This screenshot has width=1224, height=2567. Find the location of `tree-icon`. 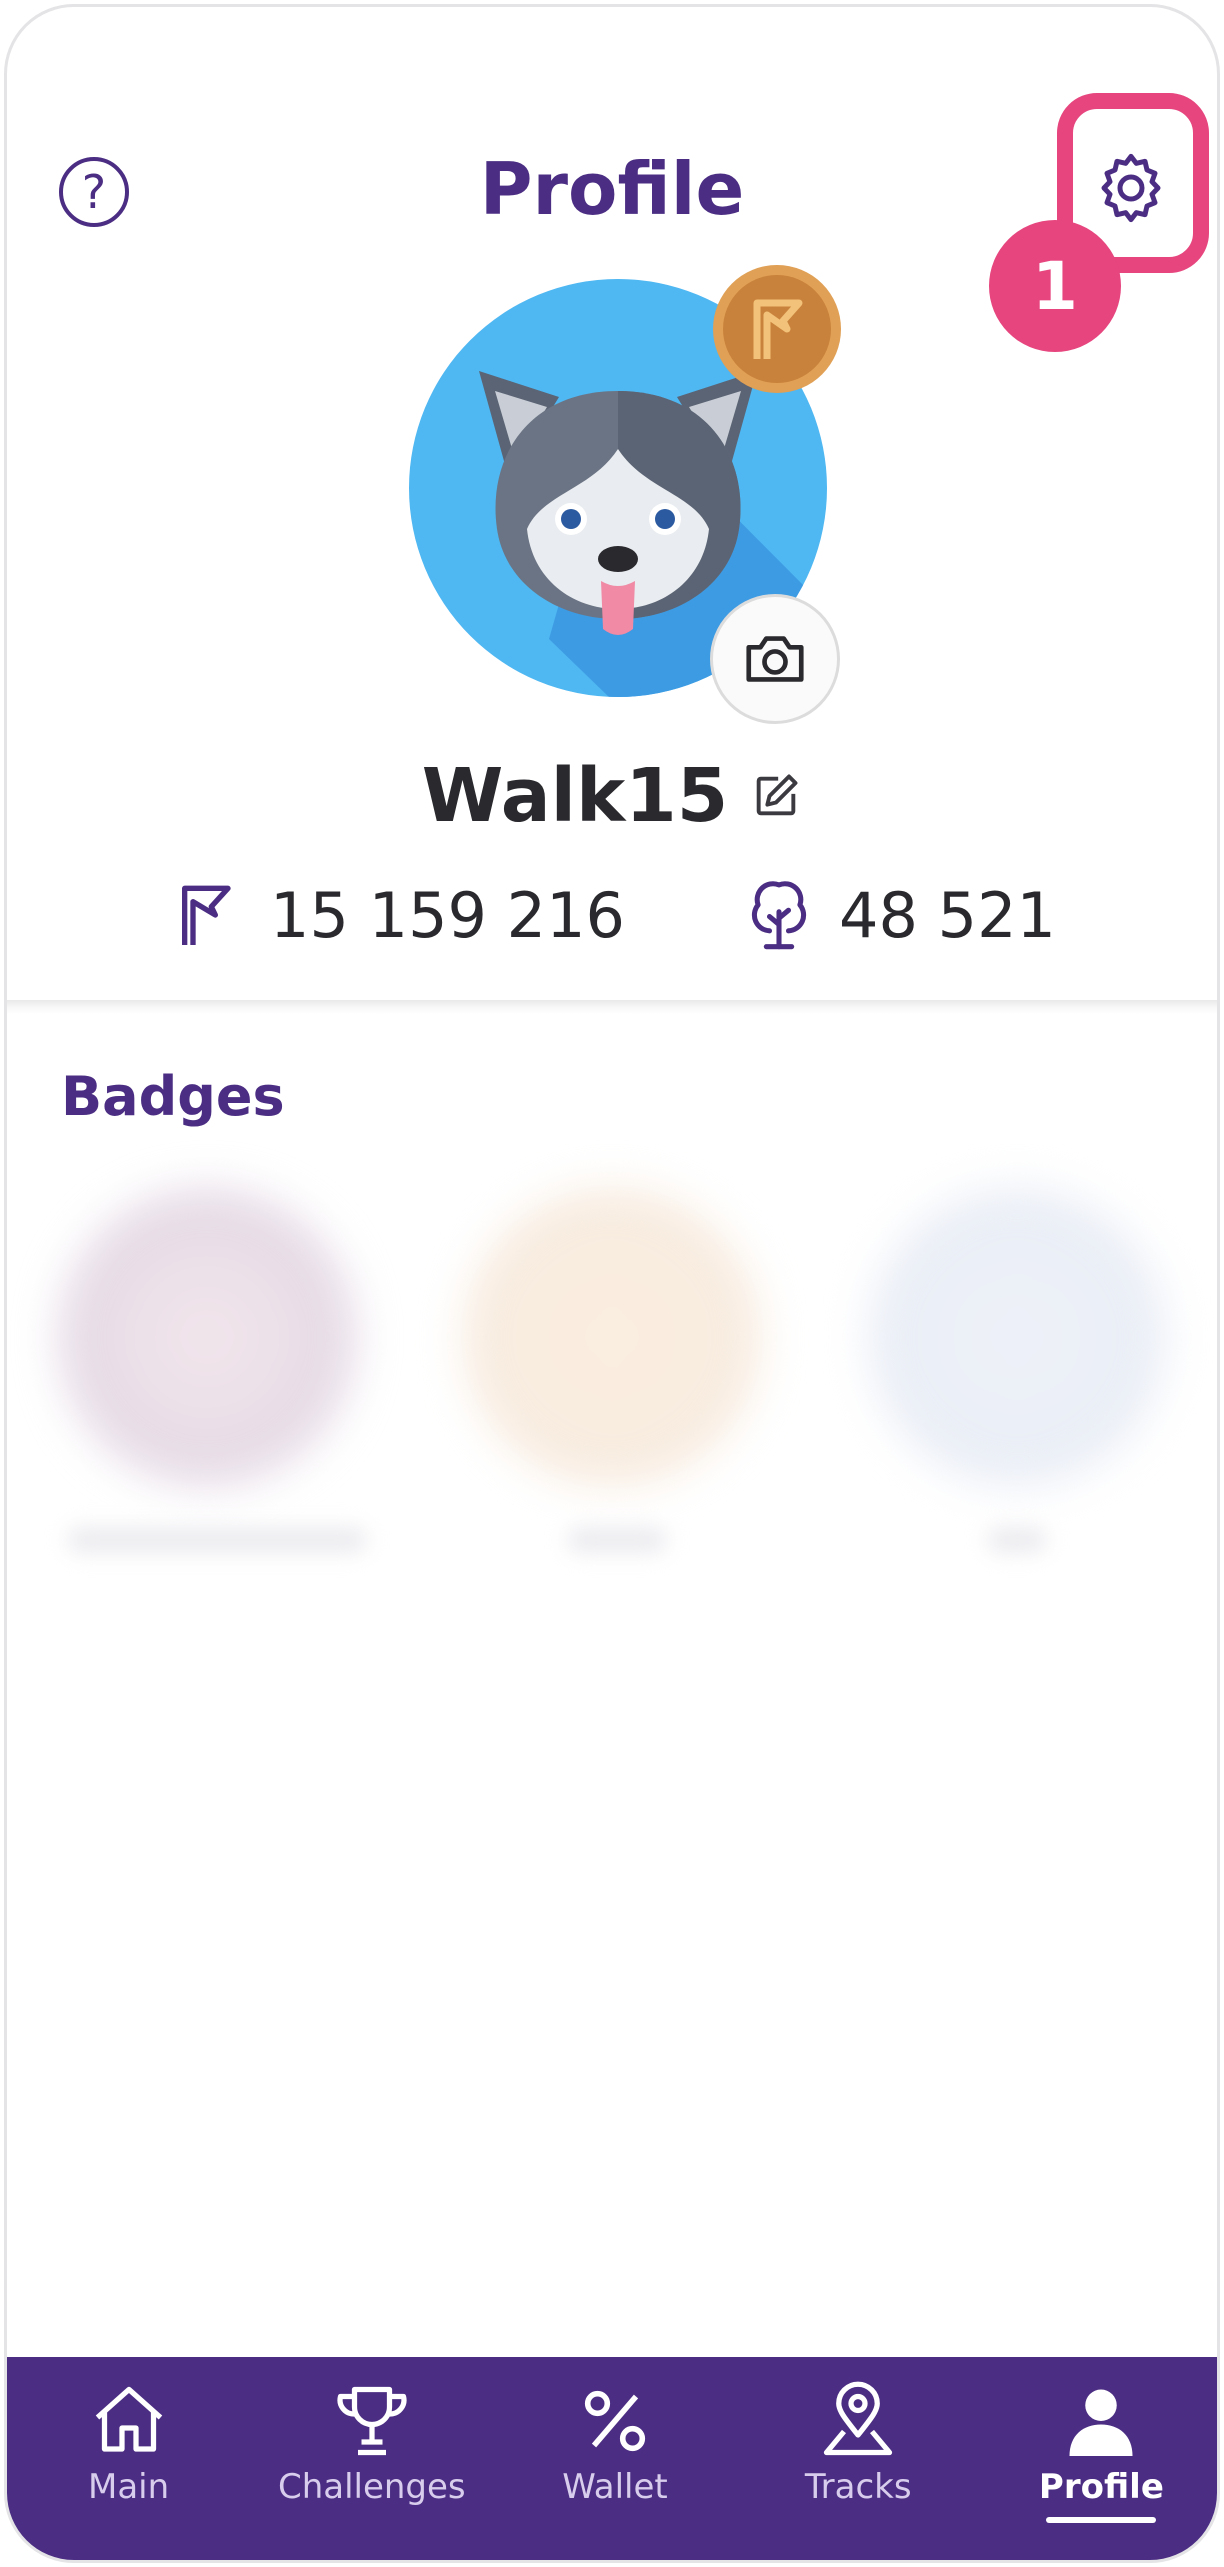

tree-icon is located at coordinates (779, 915).